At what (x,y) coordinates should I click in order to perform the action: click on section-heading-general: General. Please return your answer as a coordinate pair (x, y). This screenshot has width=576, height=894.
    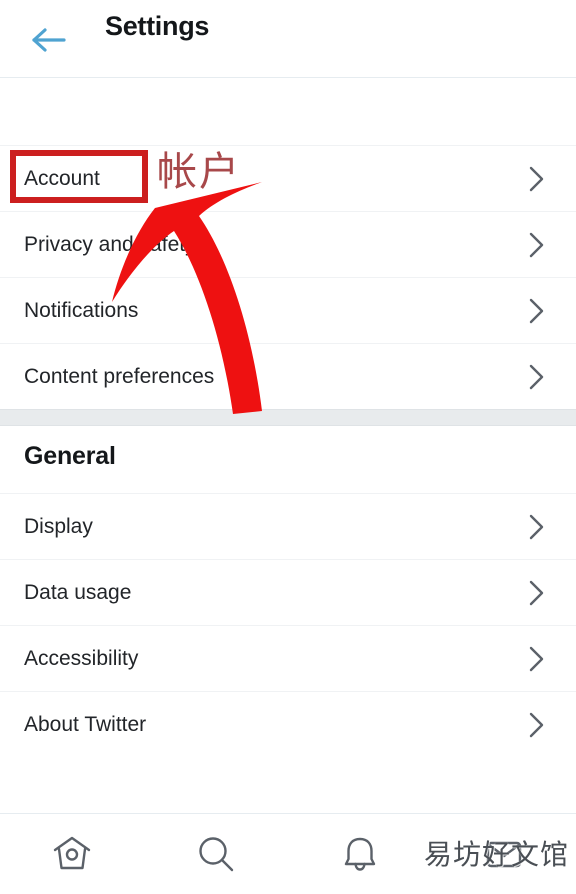
    Looking at the image, I should click on (288, 459).